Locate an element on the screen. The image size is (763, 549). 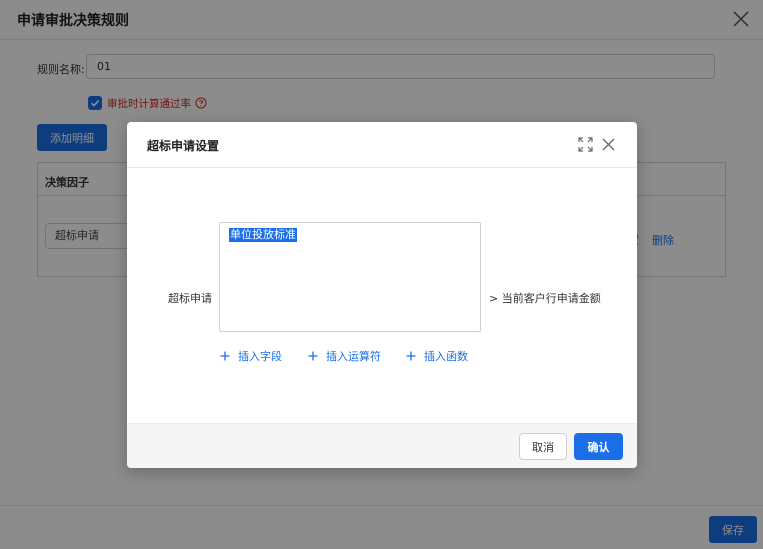
insert-function-label: 插入函数 is located at coordinates (446, 356).